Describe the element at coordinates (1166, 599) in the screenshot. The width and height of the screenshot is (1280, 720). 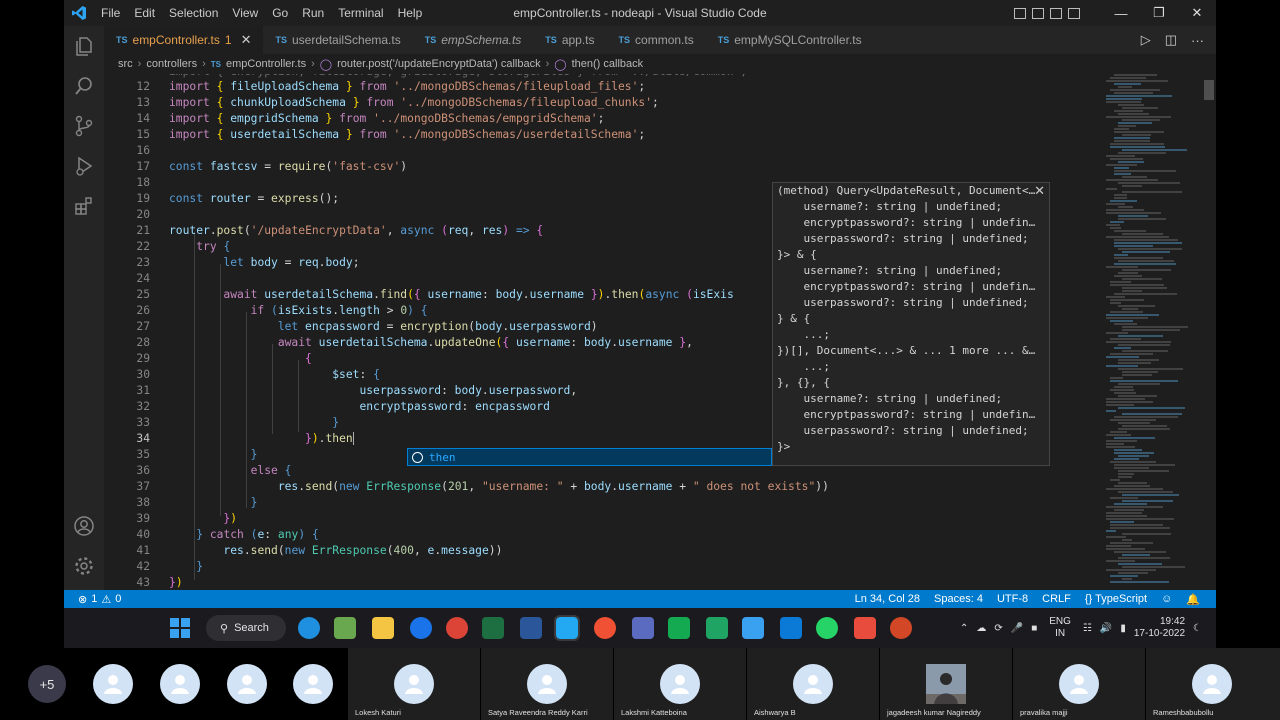
I see `feedback-icon: ☺` at that location.